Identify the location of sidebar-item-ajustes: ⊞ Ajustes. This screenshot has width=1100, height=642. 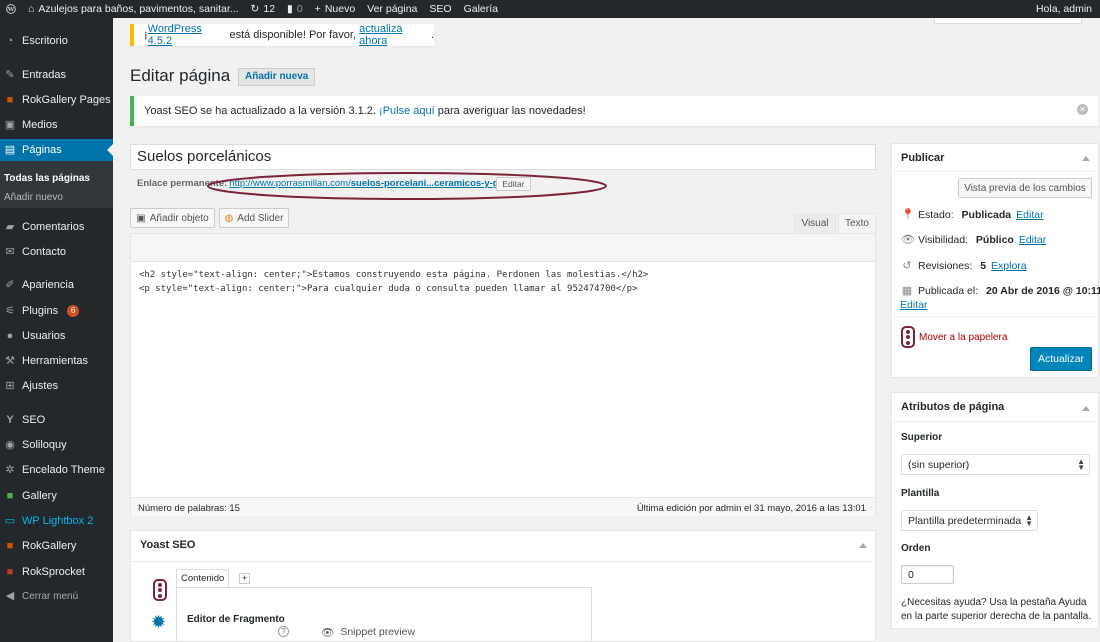
(56, 386).